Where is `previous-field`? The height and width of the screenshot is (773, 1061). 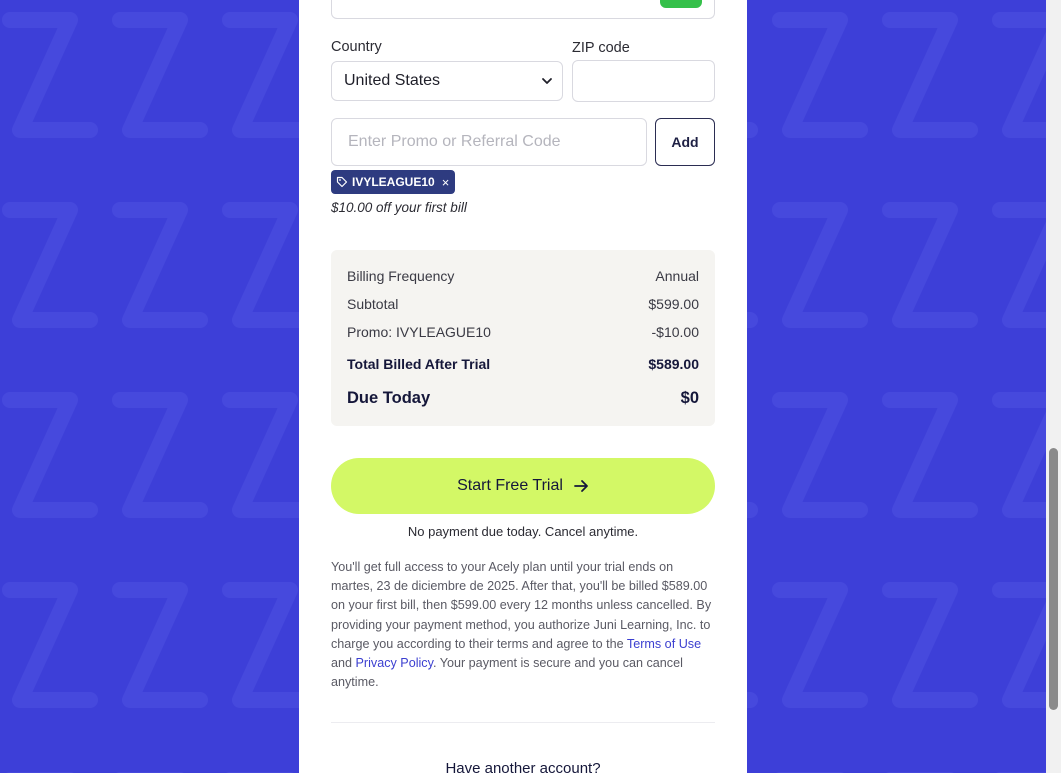
previous-field is located at coordinates (523, 9).